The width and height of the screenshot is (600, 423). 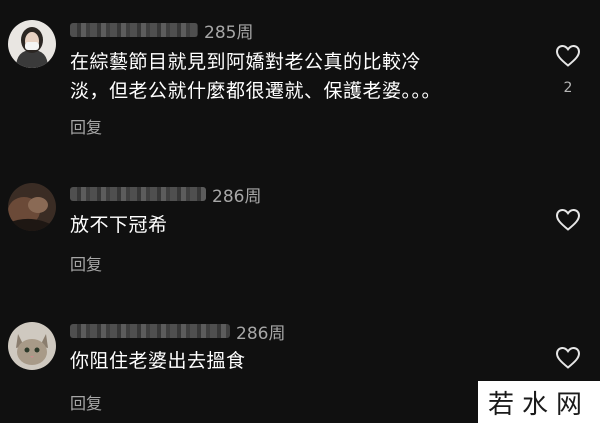 What do you see at coordinates (256, 91) in the screenshot?
I see `comment-text-line: 淡，但老公就什麼都很遷就、保護老婆。。。` at bounding box center [256, 91].